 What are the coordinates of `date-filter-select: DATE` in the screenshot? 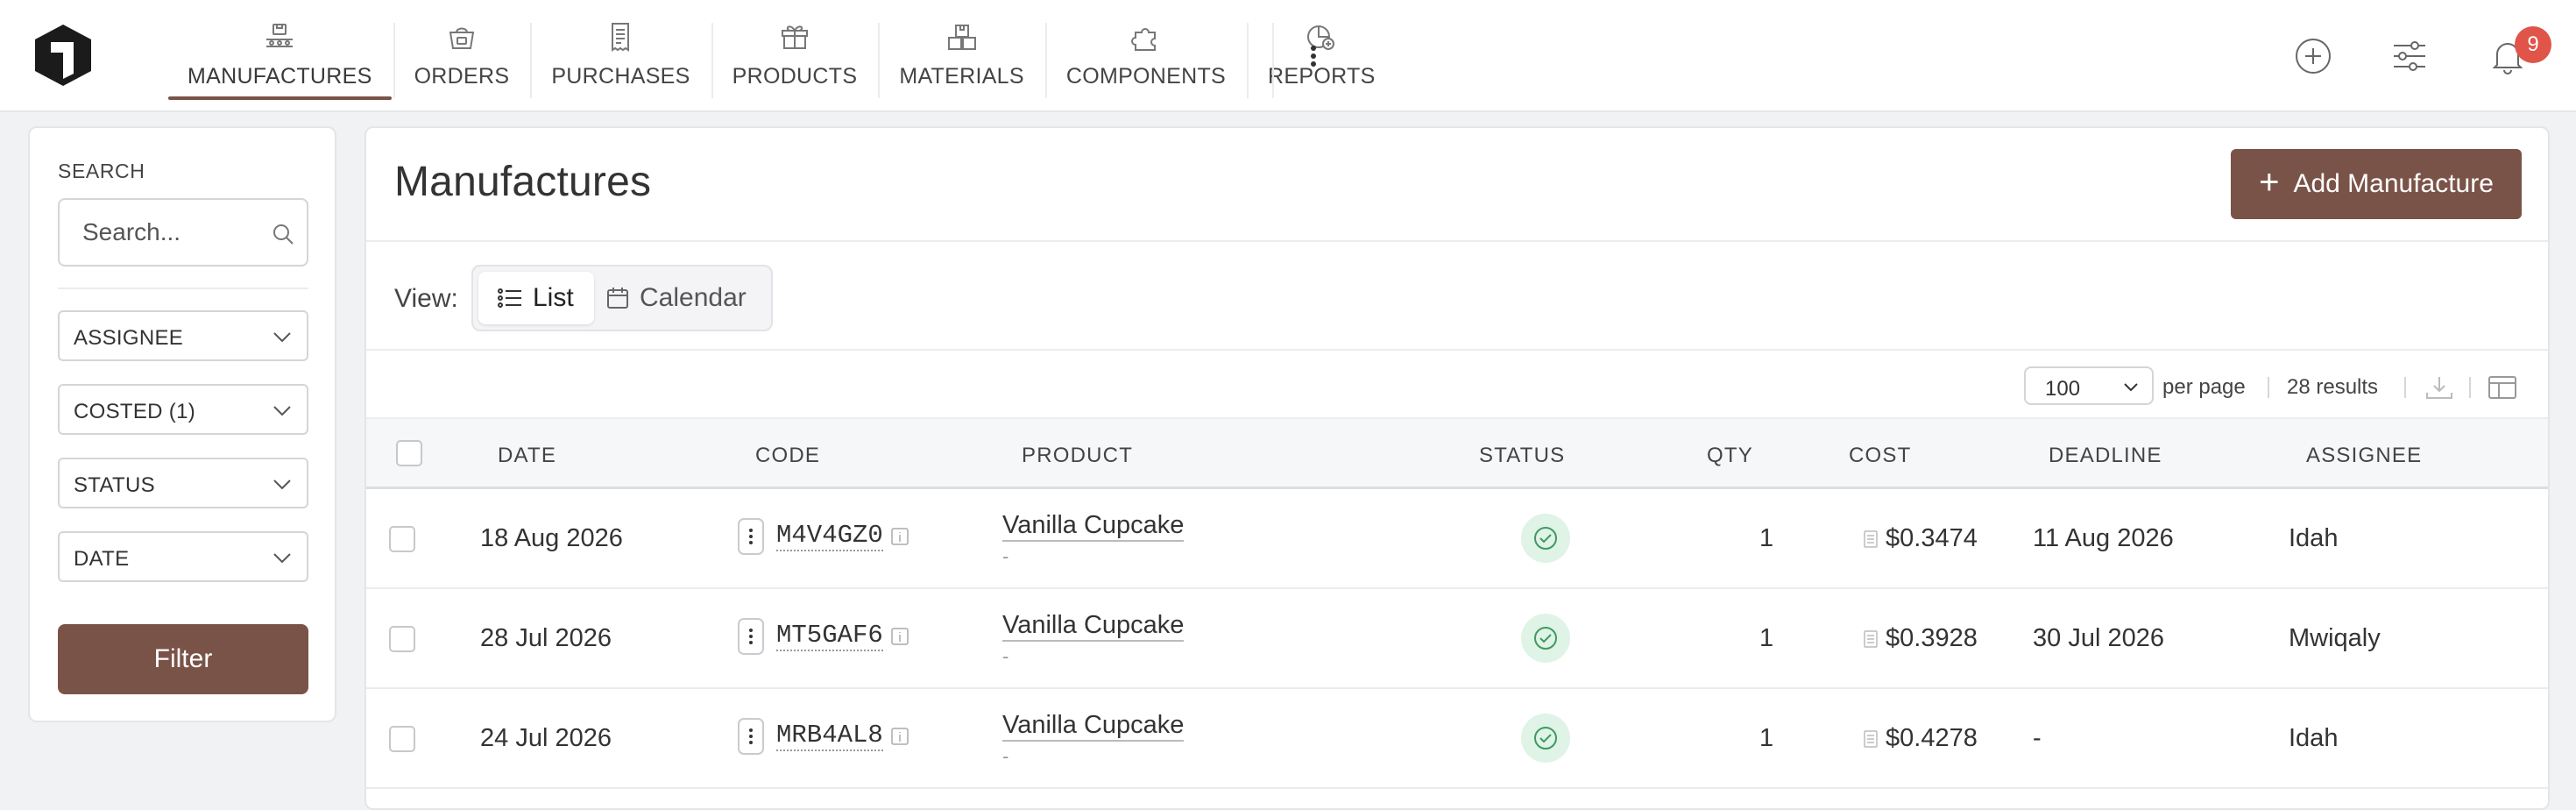 It's located at (183, 557).